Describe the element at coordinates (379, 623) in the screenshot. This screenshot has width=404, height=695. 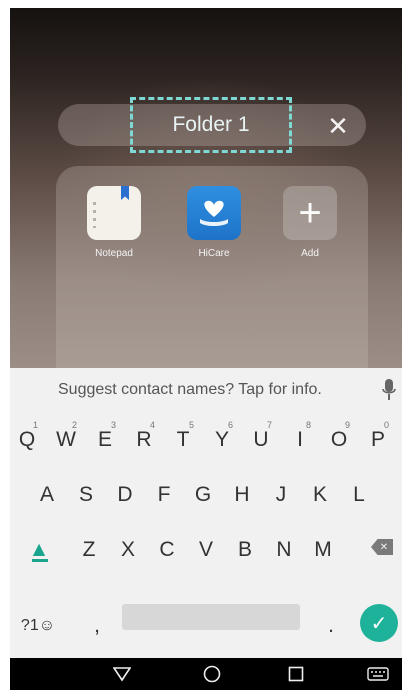
I see `checkmark-icon: ✓` at that location.